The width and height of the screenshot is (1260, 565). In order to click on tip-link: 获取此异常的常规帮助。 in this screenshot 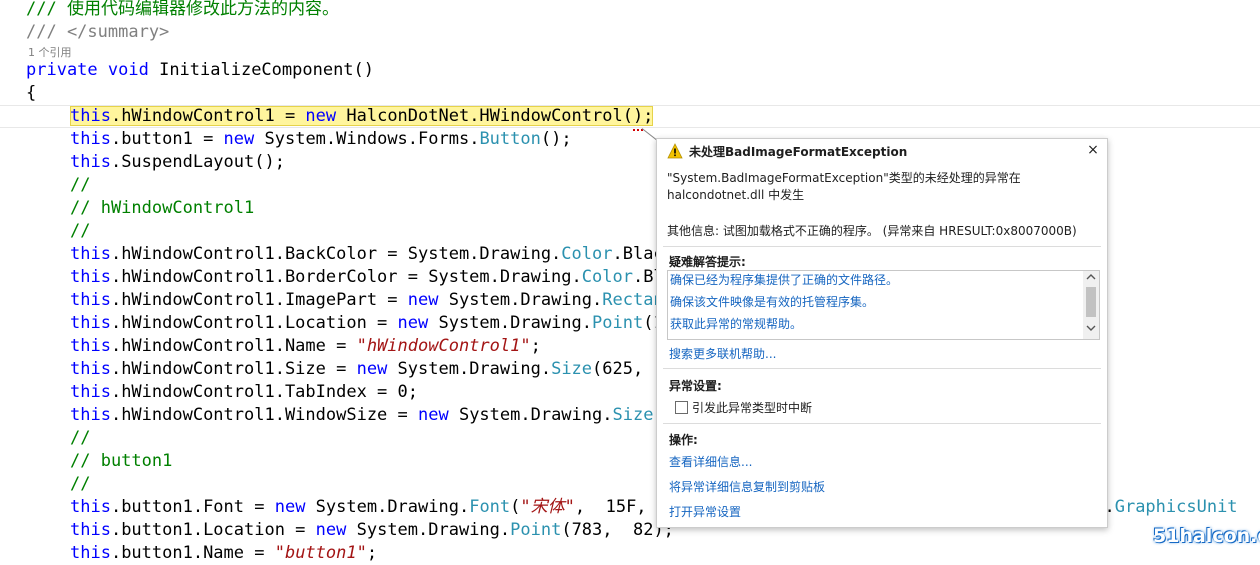, I will do `click(736, 324)`.